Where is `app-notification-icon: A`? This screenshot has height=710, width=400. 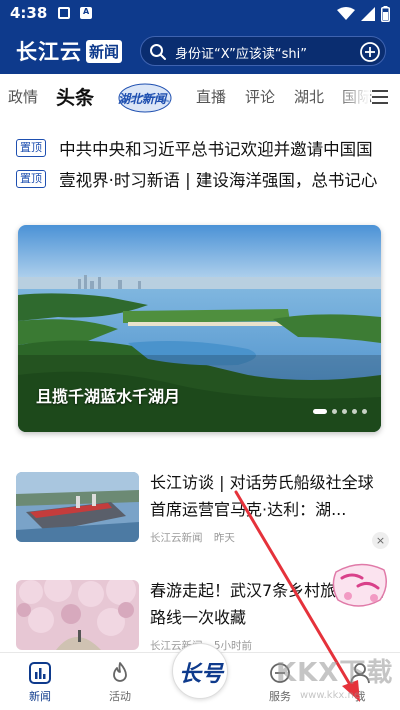
app-notification-icon: A is located at coordinates (86, 13).